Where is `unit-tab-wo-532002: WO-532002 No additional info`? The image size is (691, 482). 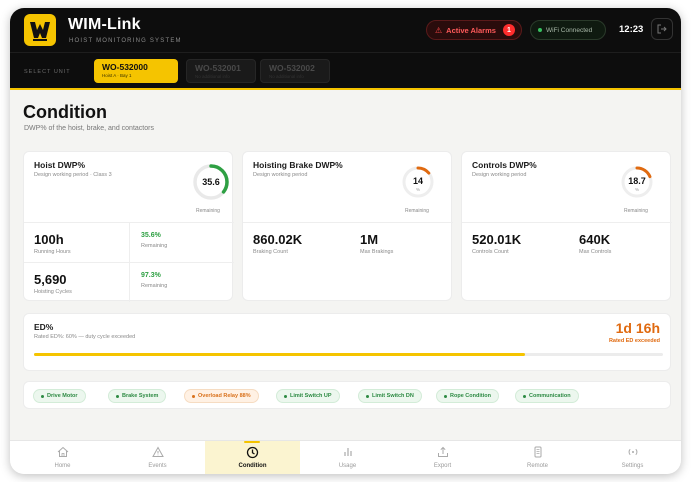 unit-tab-wo-532002: WO-532002 No additional info is located at coordinates (295, 71).